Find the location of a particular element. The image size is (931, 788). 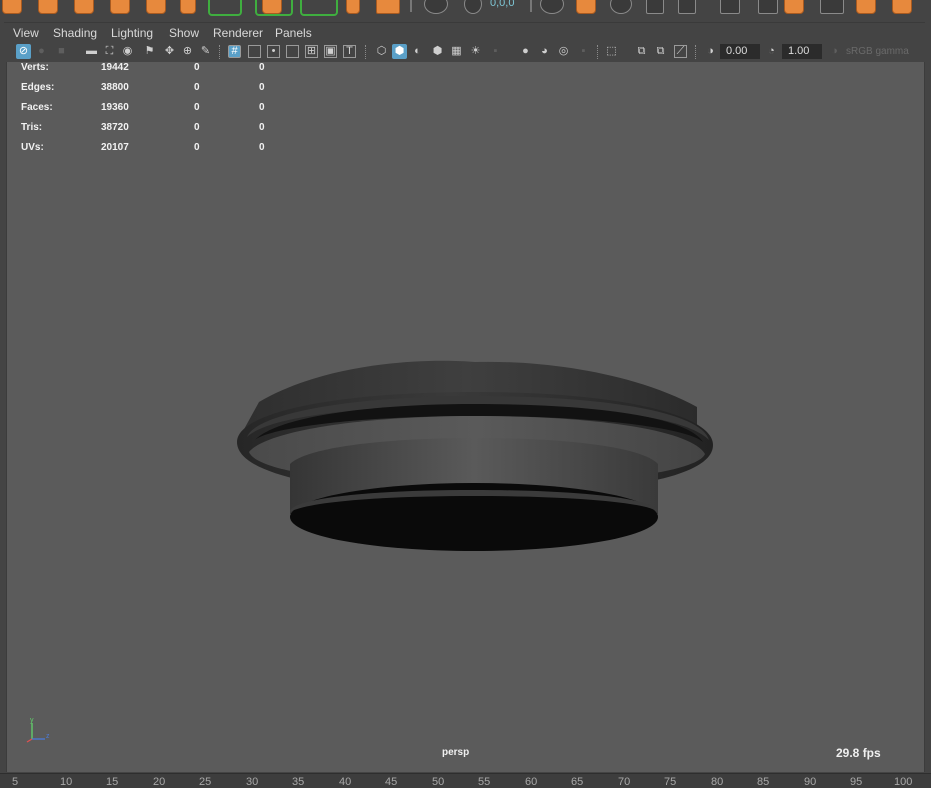

isolate-select-icon: ⬚ is located at coordinates (611, 51).